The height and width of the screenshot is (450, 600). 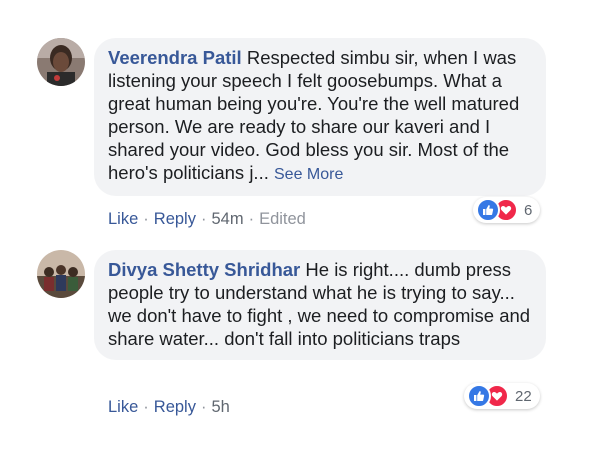 I want to click on comment-actions: Like · Reply · 5h, so click(x=169, y=407).